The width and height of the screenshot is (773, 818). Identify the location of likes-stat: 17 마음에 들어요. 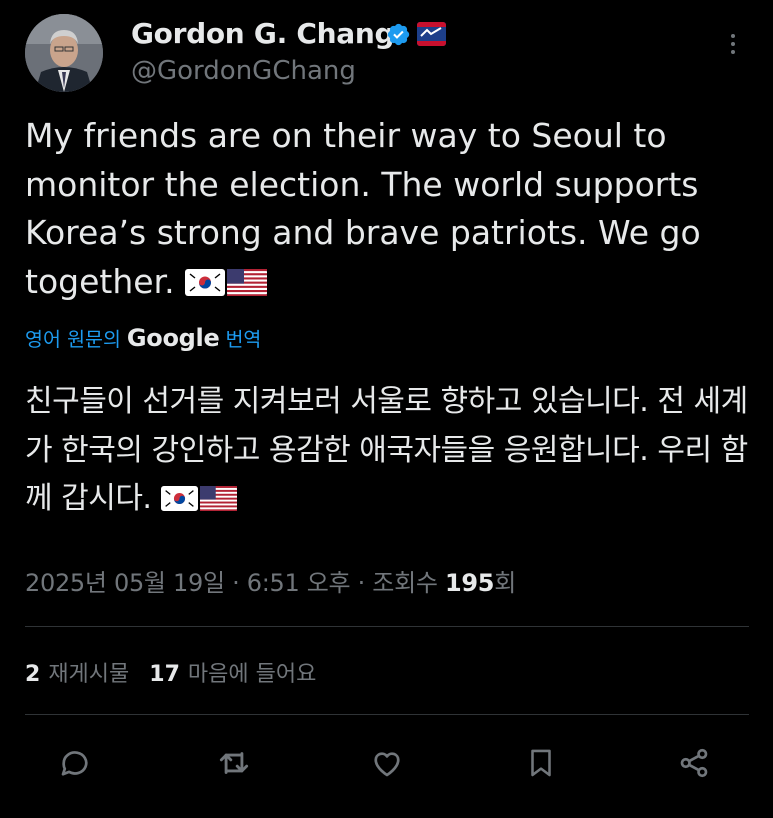
(232, 672).